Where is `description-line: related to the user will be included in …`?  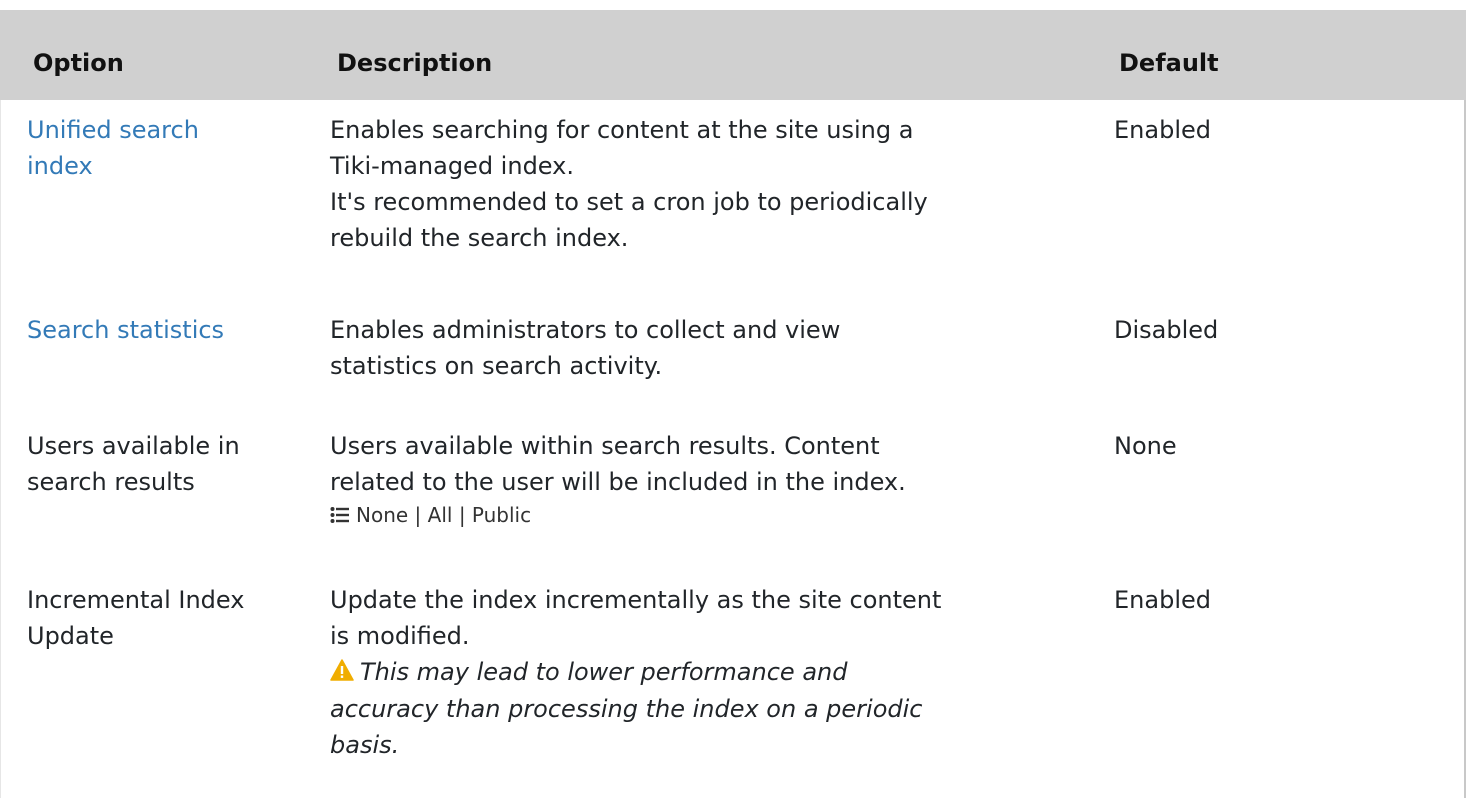
description-line: related to the user will be included in … is located at coordinates (618, 482).